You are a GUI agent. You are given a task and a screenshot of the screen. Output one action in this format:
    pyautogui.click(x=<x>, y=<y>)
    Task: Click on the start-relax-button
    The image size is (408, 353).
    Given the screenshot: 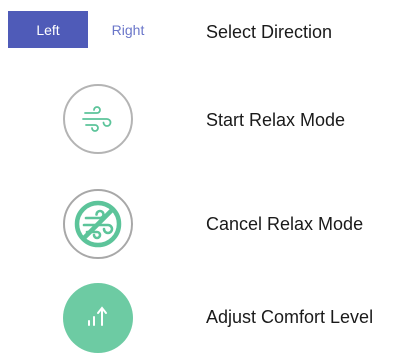 What is the action you would take?
    pyautogui.click(x=98, y=119)
    